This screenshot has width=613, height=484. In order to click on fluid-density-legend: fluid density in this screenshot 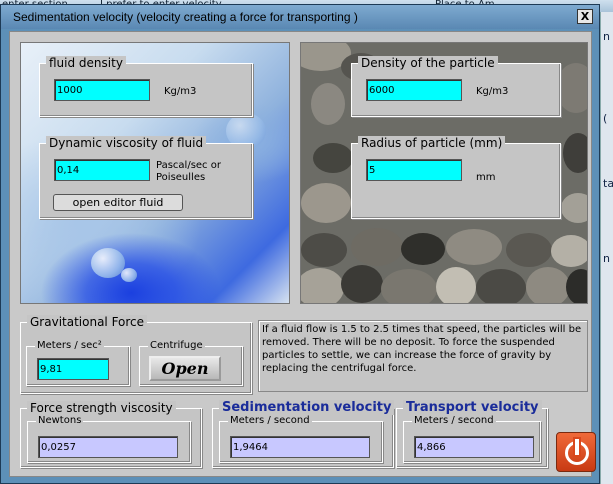, I will do `click(86, 63)`.